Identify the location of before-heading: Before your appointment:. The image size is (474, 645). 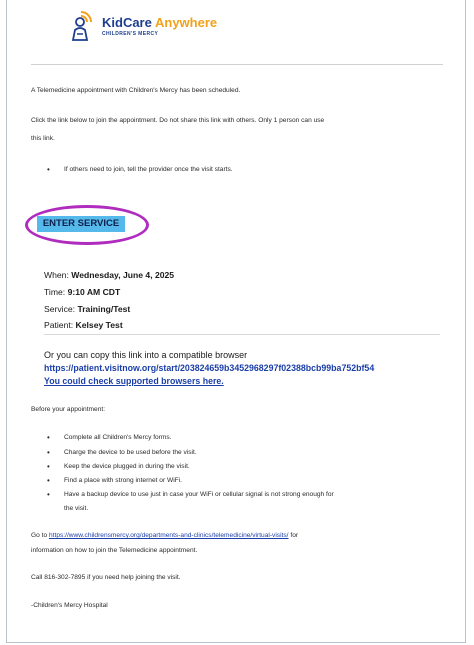
(68, 409).